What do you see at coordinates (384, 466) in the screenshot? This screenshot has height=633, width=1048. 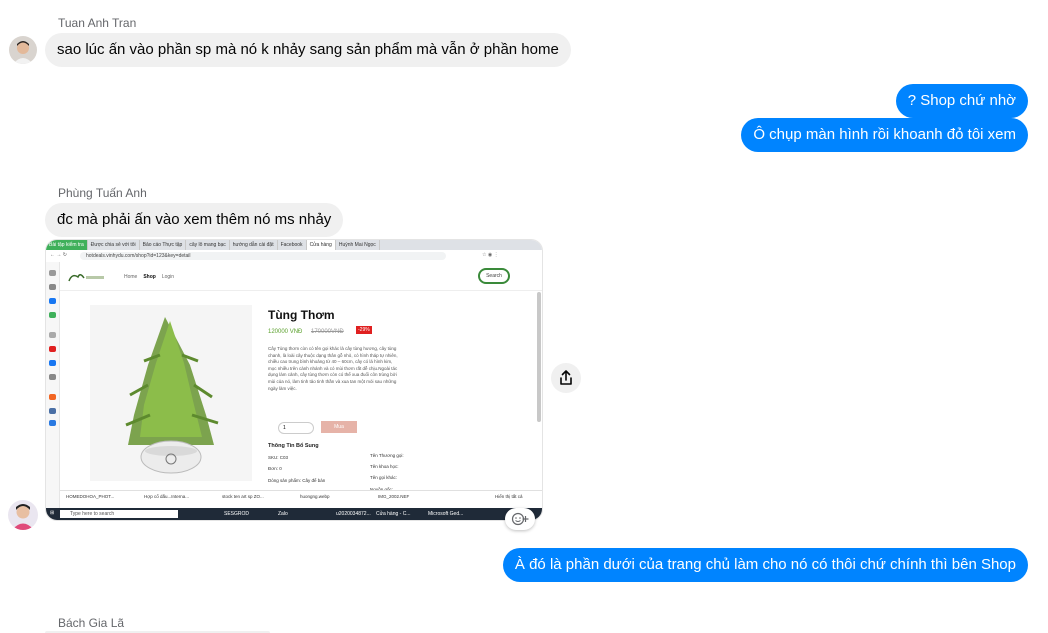 I see `spec-item: Tên khoa học:` at bounding box center [384, 466].